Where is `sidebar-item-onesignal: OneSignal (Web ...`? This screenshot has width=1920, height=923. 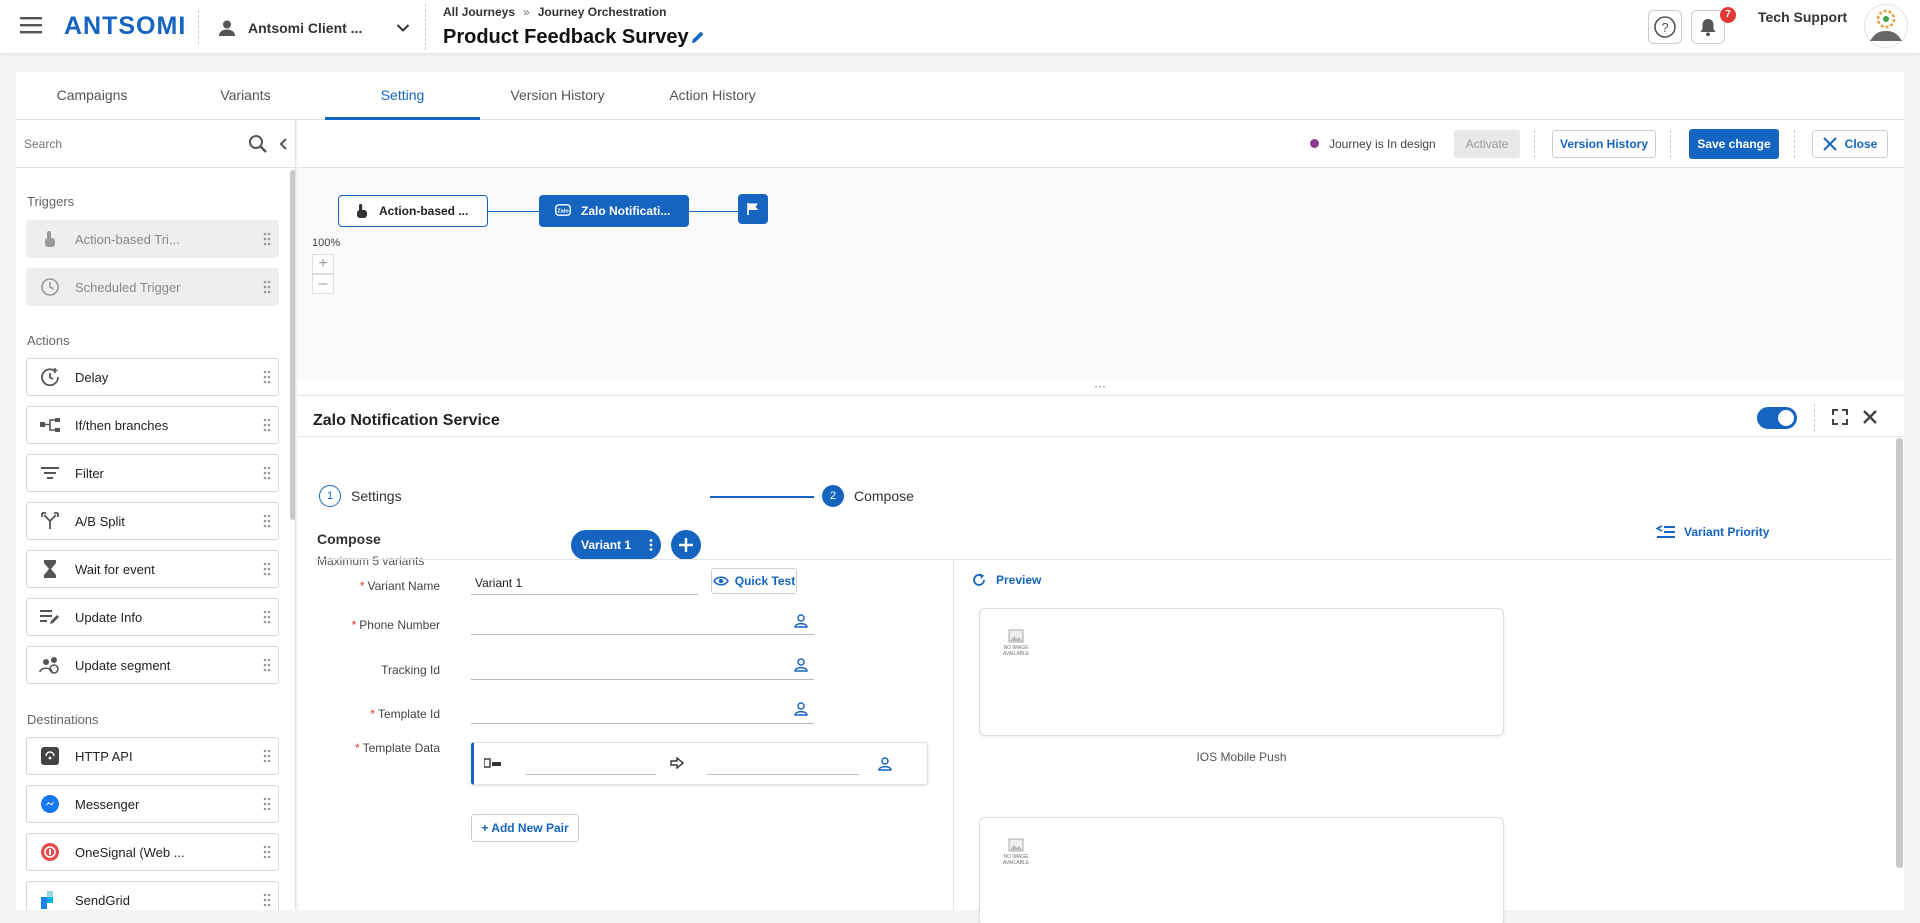 sidebar-item-onesignal: OneSignal (Web ... is located at coordinates (152, 852).